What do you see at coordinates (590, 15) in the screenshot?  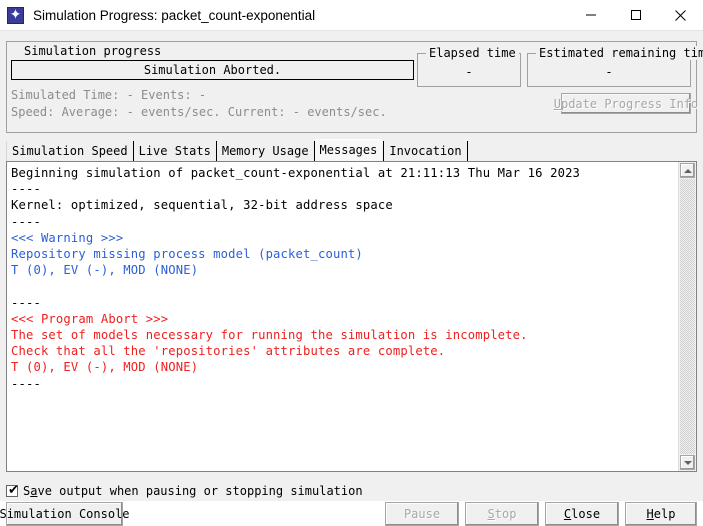 I see `minimize-icon` at bounding box center [590, 15].